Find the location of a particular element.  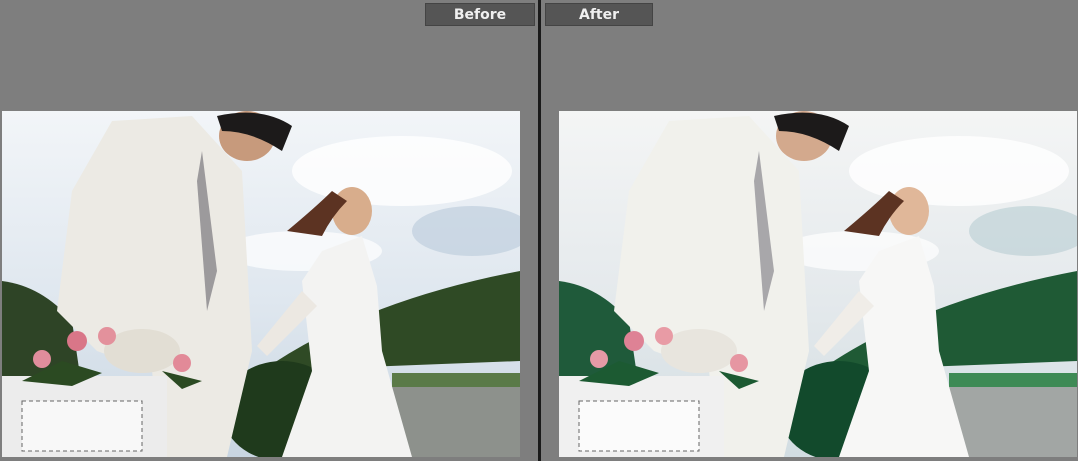

after-label: After is located at coordinates (599, 14).